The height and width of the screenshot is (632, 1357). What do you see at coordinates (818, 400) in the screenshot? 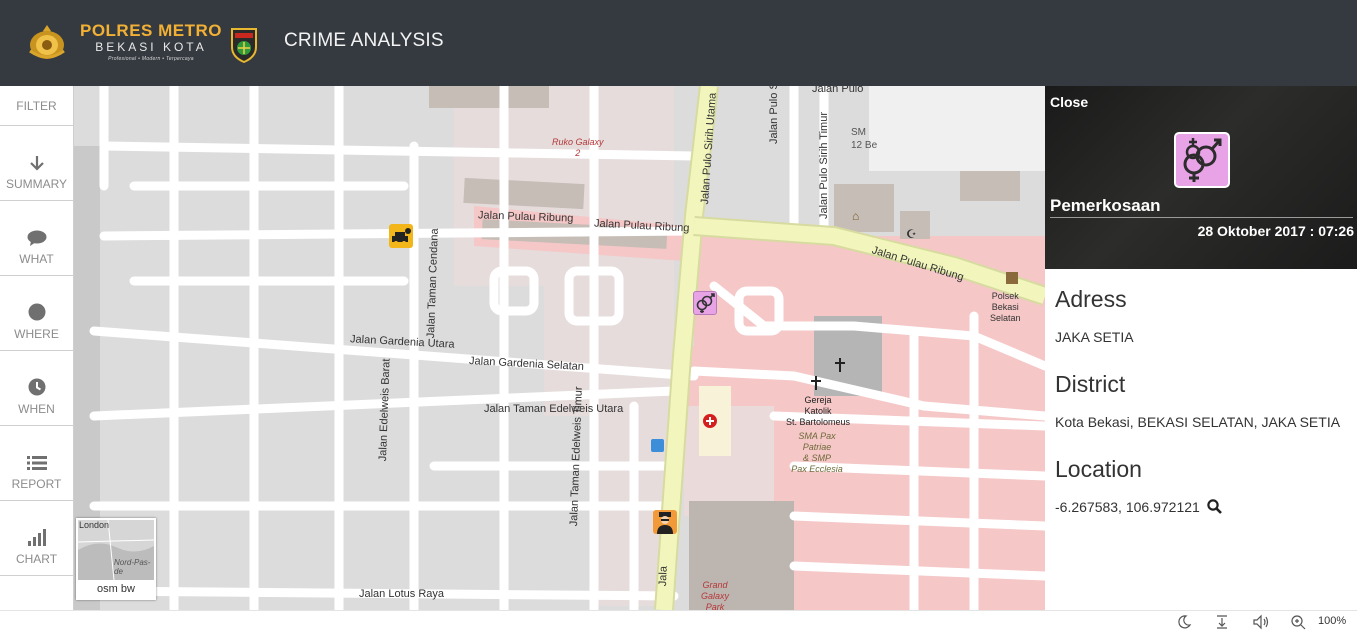
I see `poi-line: Gereja` at bounding box center [818, 400].